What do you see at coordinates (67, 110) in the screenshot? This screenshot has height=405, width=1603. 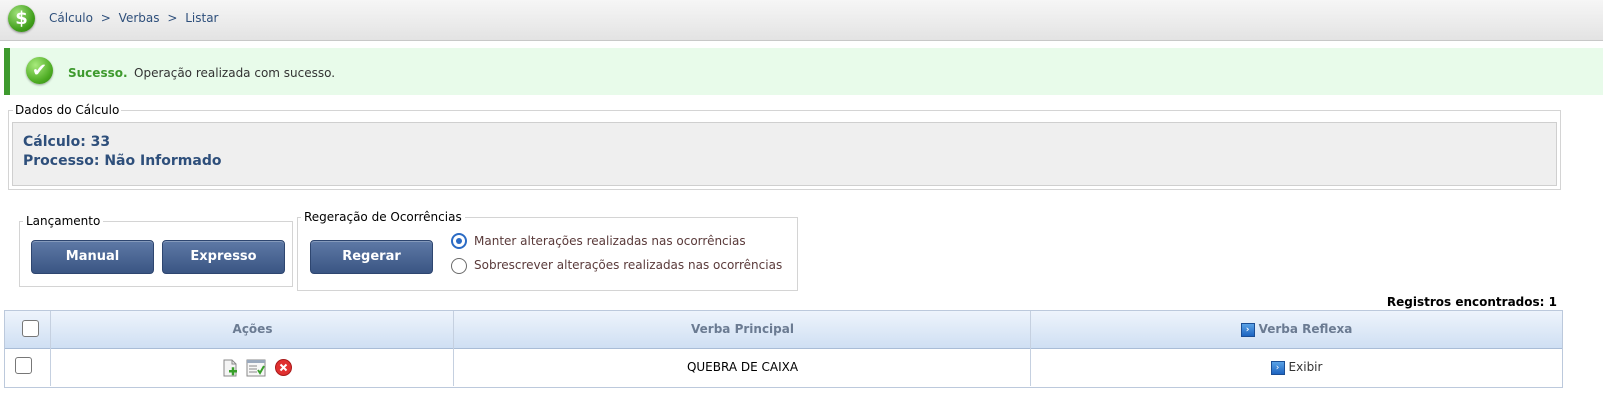 I see `dados-calculo-legend: Dados do Cálculo` at bounding box center [67, 110].